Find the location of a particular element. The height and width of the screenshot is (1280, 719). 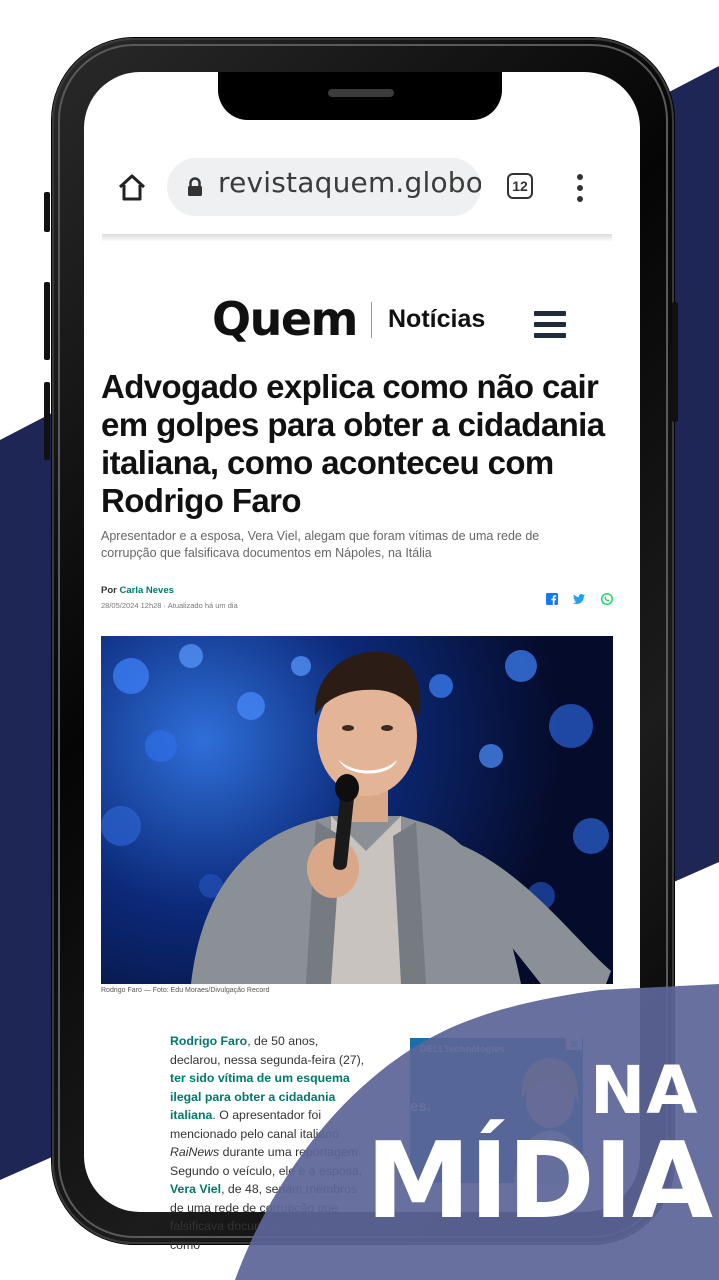

author-link: Carla Neves is located at coordinates (146, 590).